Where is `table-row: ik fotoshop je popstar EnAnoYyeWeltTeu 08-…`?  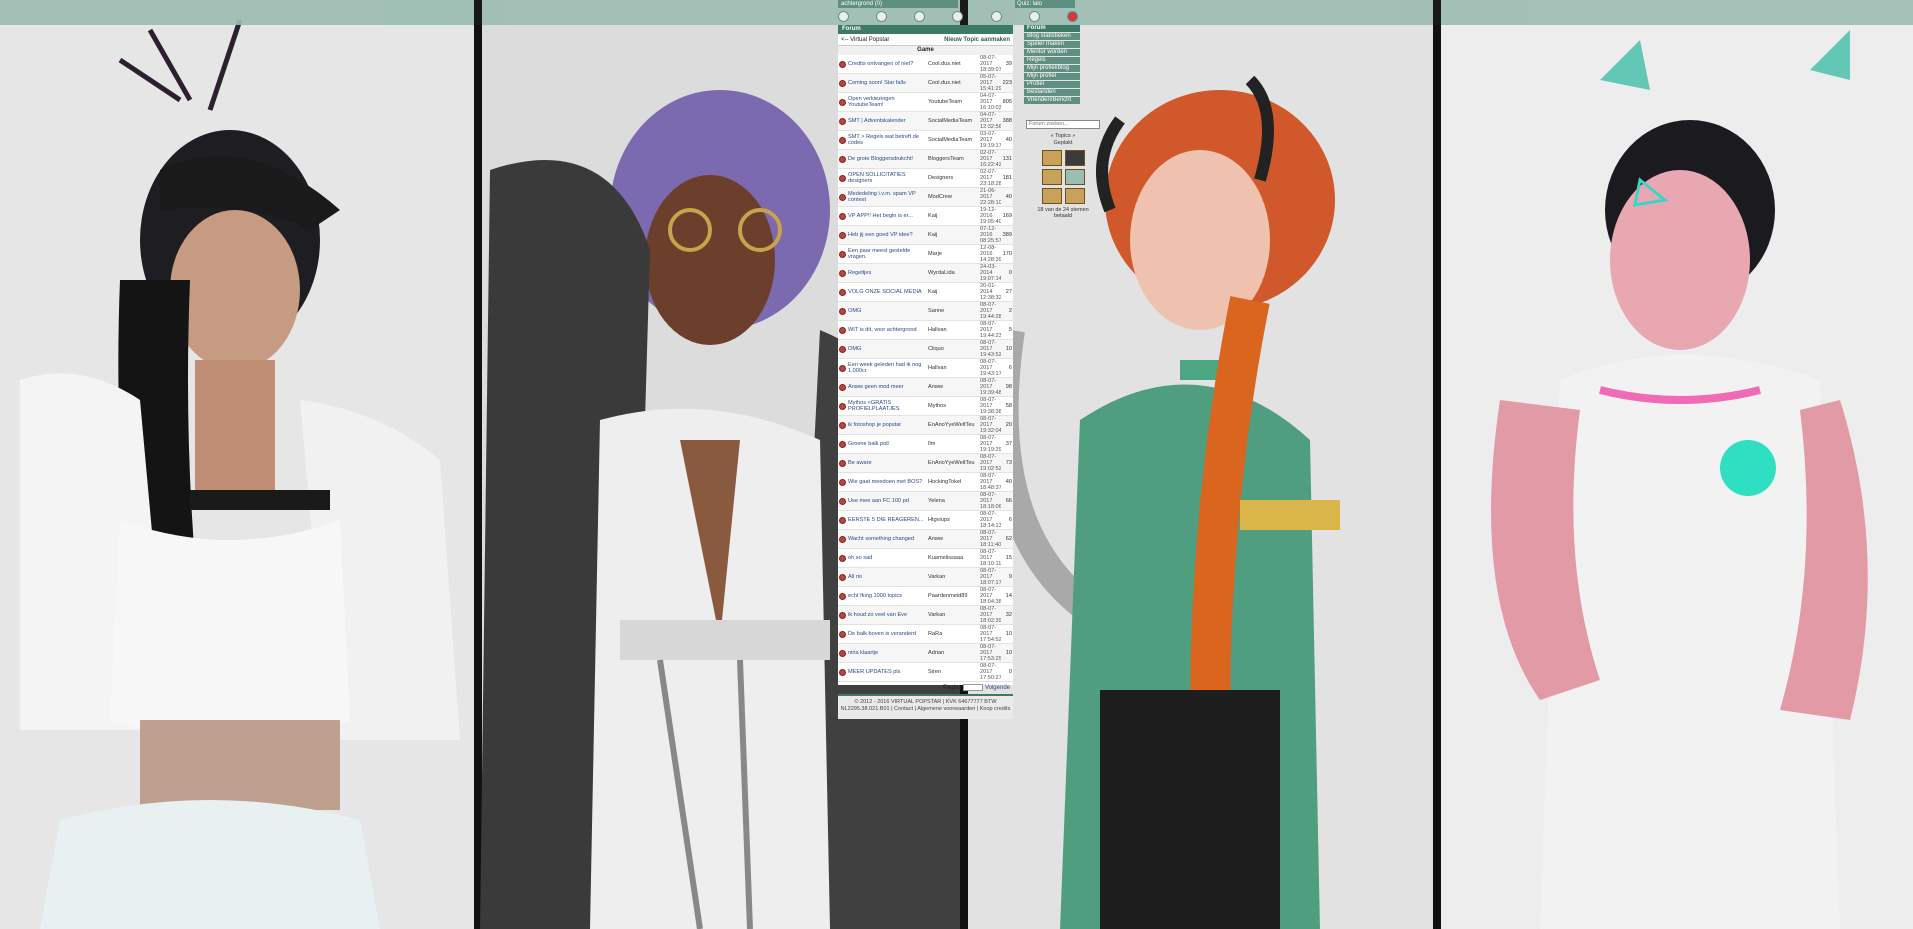
table-row: ik fotoshop je popstar EnAnoYyeWeltTeu 08-… is located at coordinates (925, 425).